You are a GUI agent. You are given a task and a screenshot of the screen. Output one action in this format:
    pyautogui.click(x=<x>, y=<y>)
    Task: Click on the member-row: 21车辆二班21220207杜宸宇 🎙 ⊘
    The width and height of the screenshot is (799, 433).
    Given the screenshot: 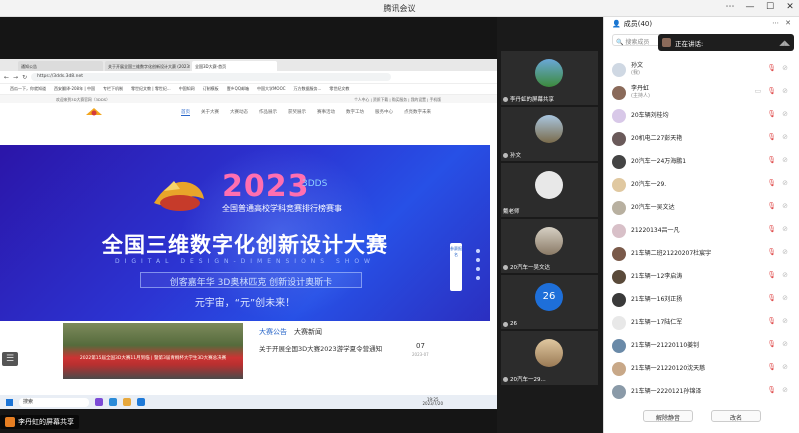 What is the action you would take?
    pyautogui.click(x=702, y=253)
    